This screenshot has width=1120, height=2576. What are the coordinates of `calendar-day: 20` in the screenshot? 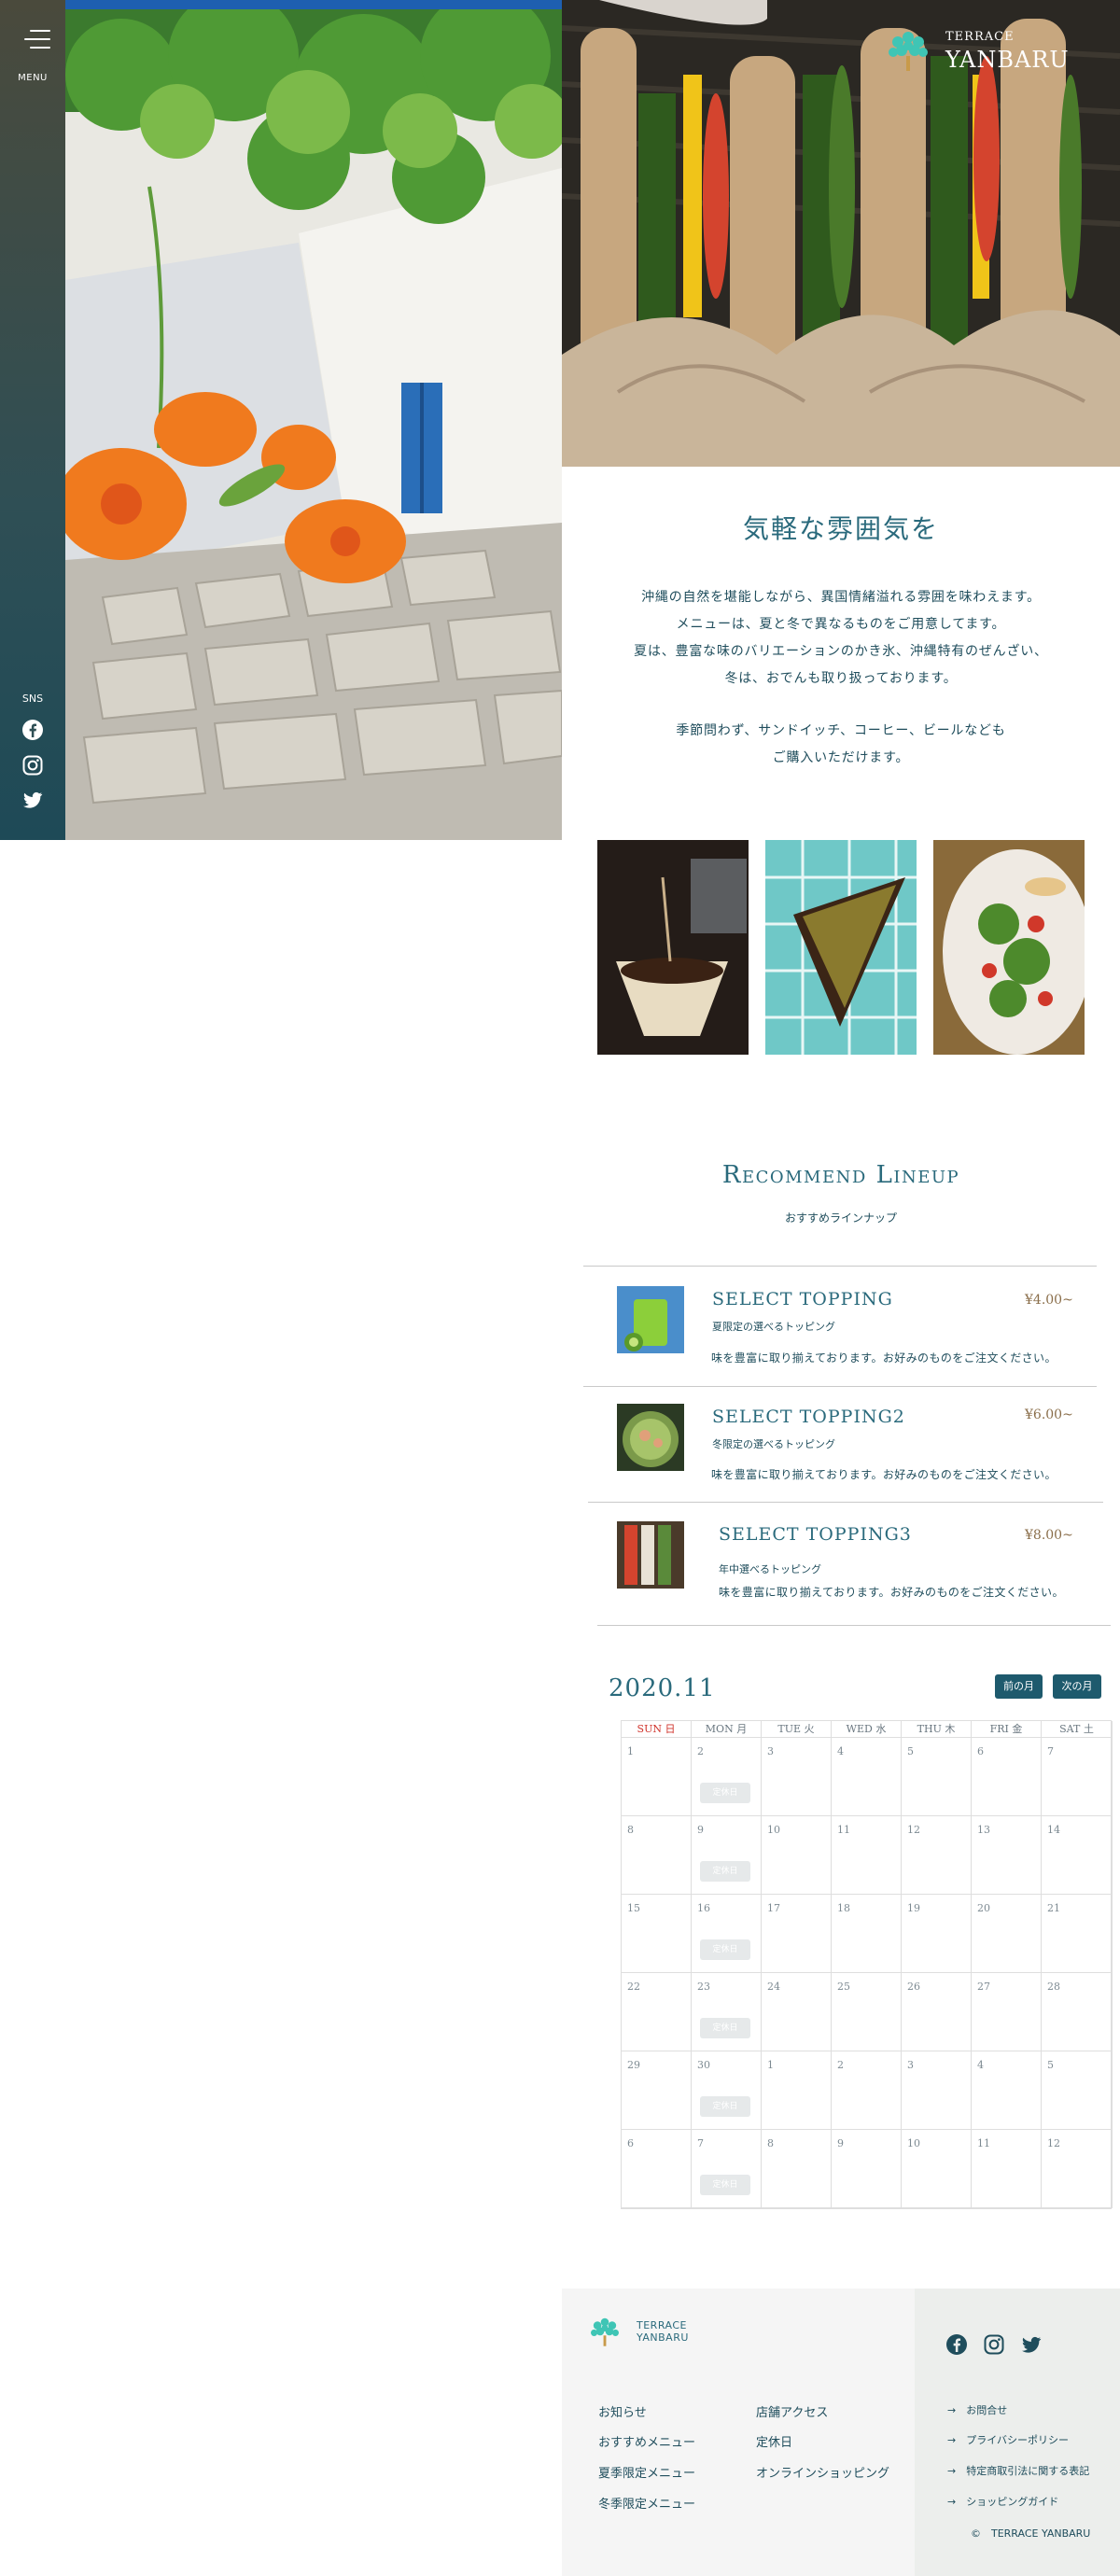 It's located at (1007, 1934).